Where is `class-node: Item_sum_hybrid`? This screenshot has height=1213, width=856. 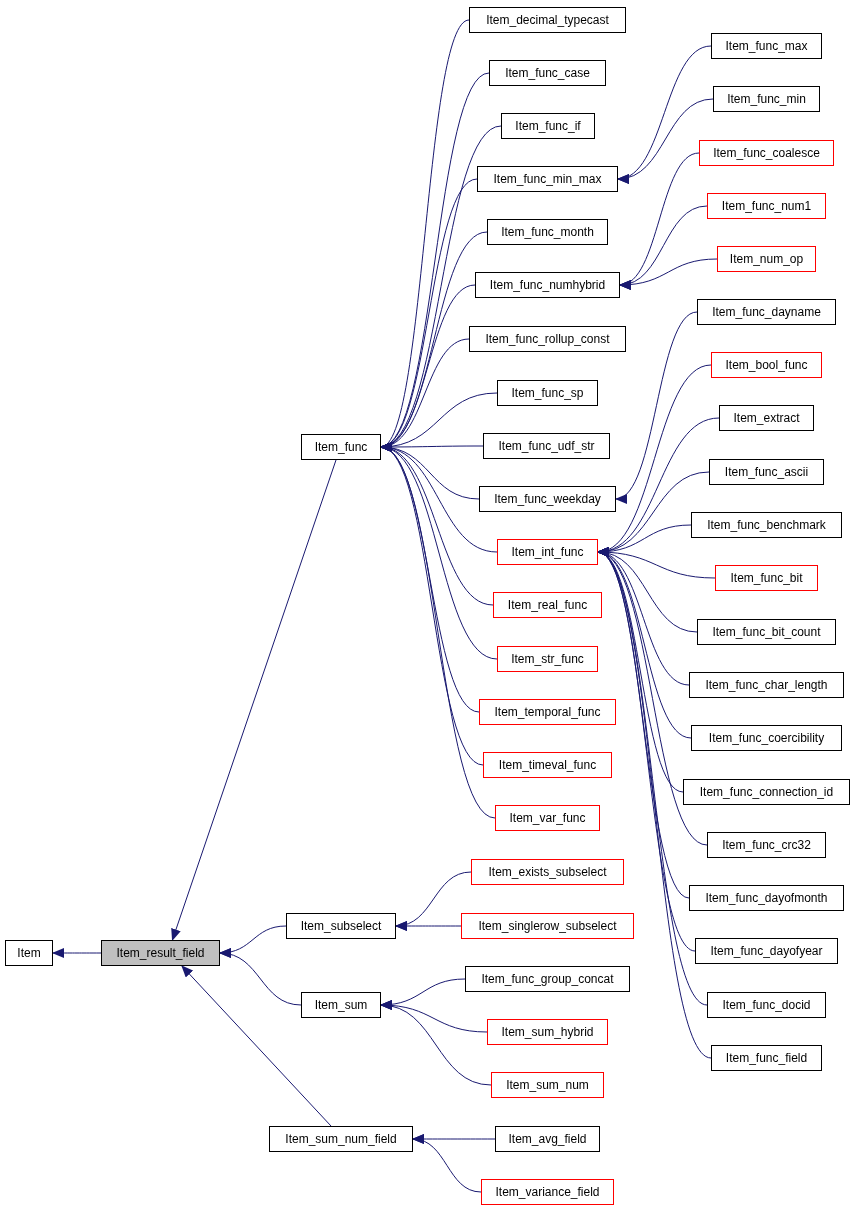
class-node: Item_sum_hybrid is located at coordinates (547, 1032).